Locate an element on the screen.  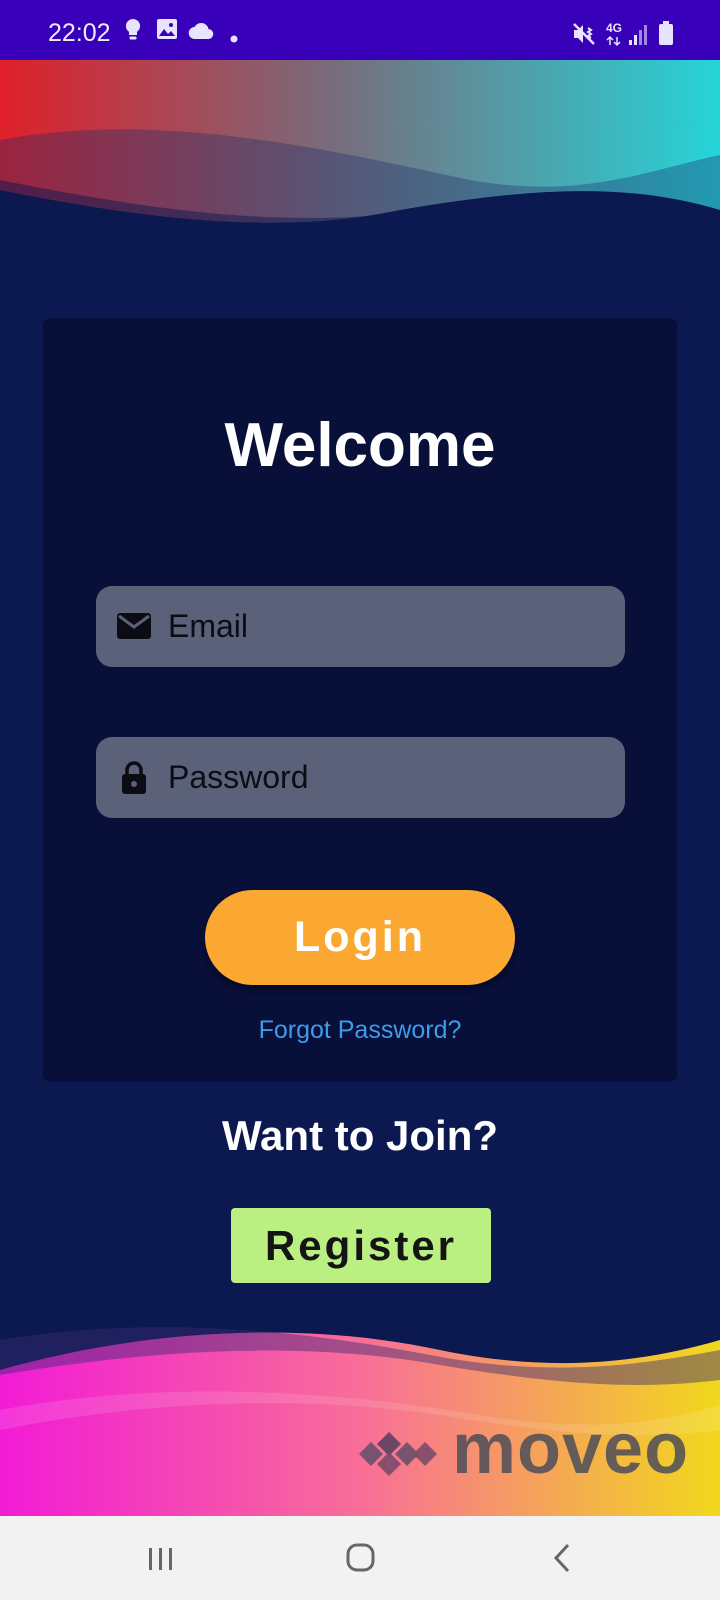
gallery-icon is located at coordinates (167, 31).